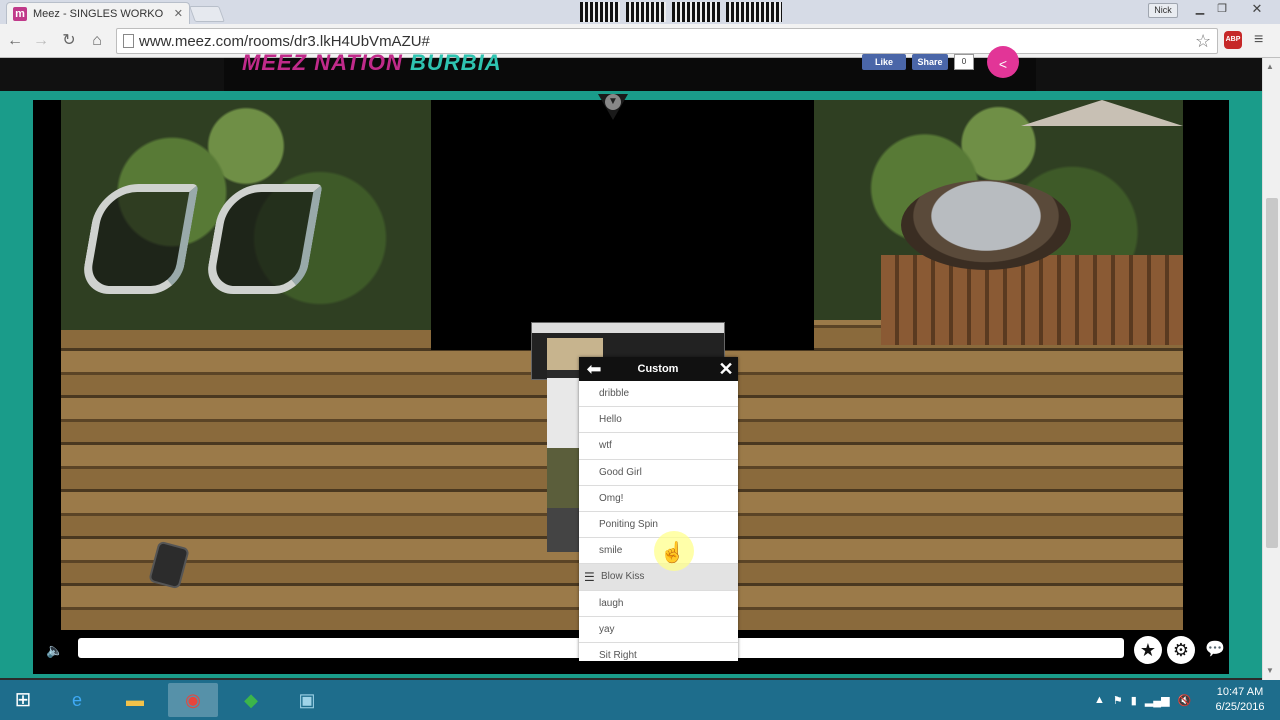 Image resolution: width=1280 pixels, height=720 pixels. I want to click on collapse-arrow-icon: ▼, so click(613, 102).